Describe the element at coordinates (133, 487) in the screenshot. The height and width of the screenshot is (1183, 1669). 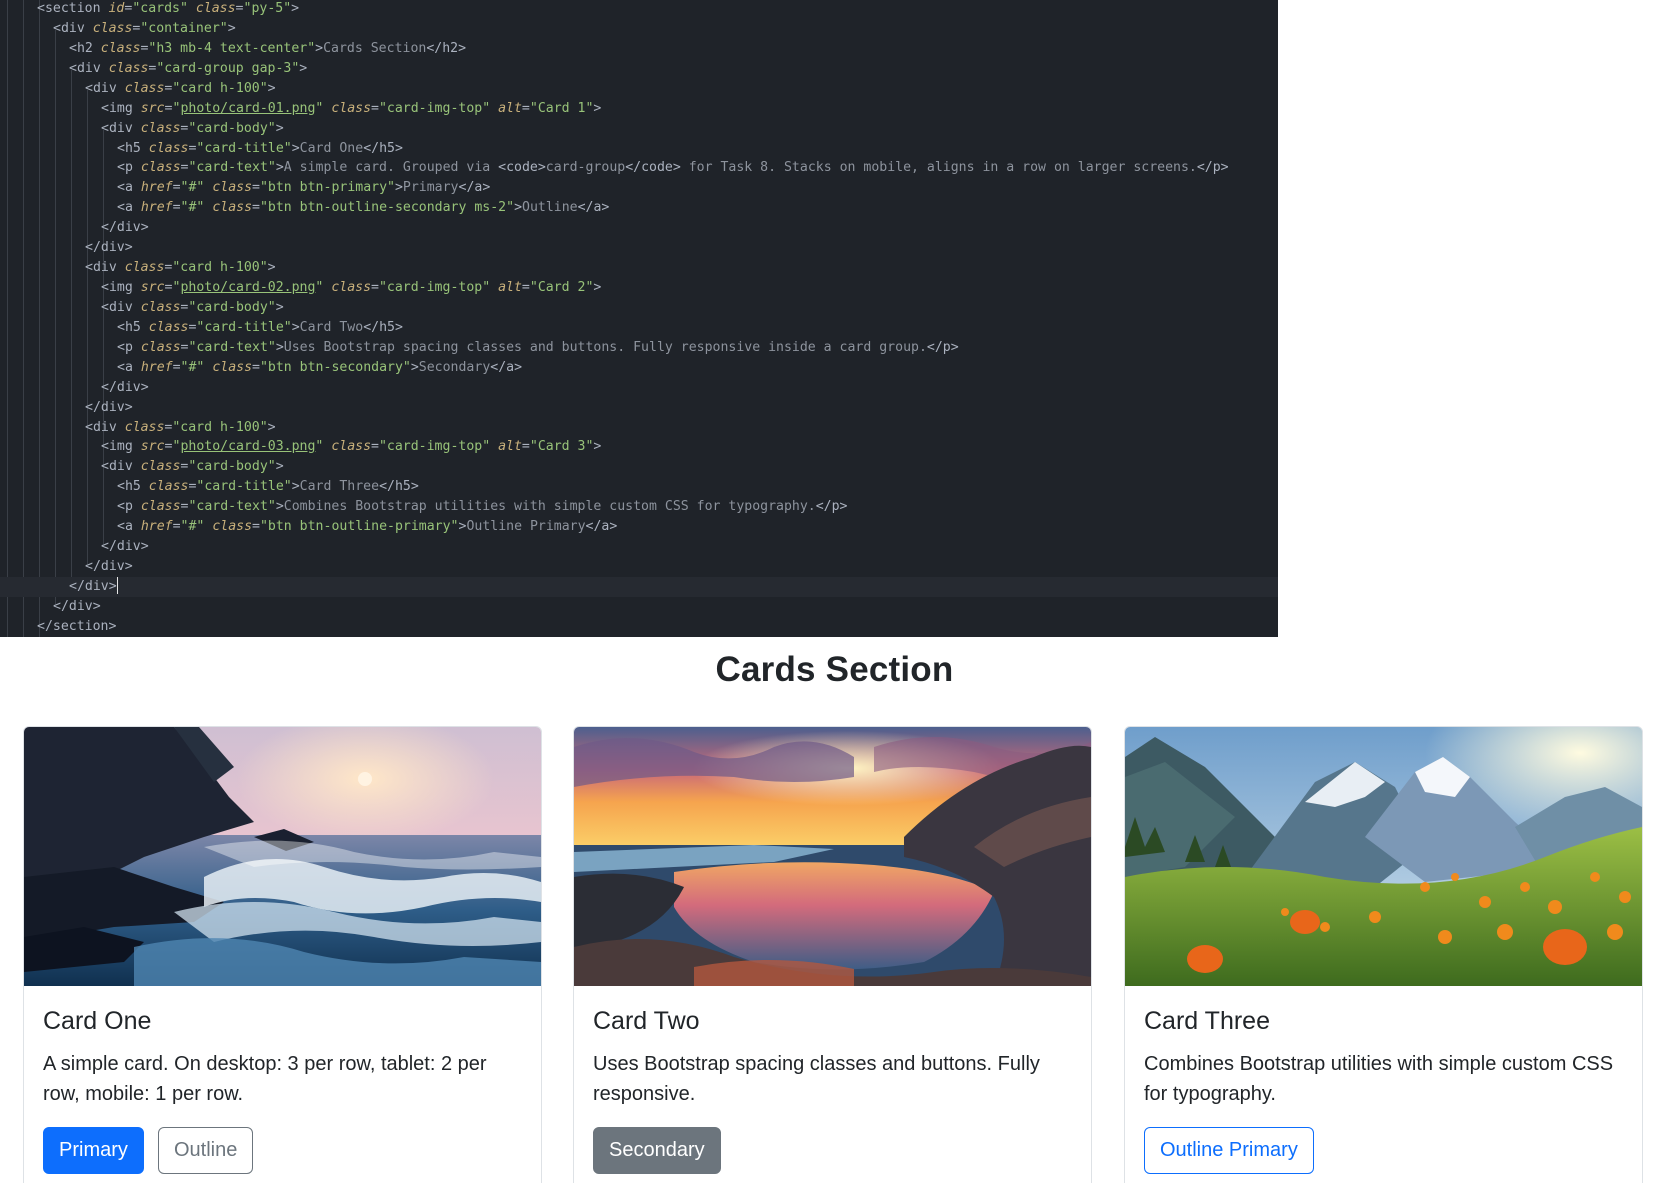
I see `code-token: <h5` at that location.